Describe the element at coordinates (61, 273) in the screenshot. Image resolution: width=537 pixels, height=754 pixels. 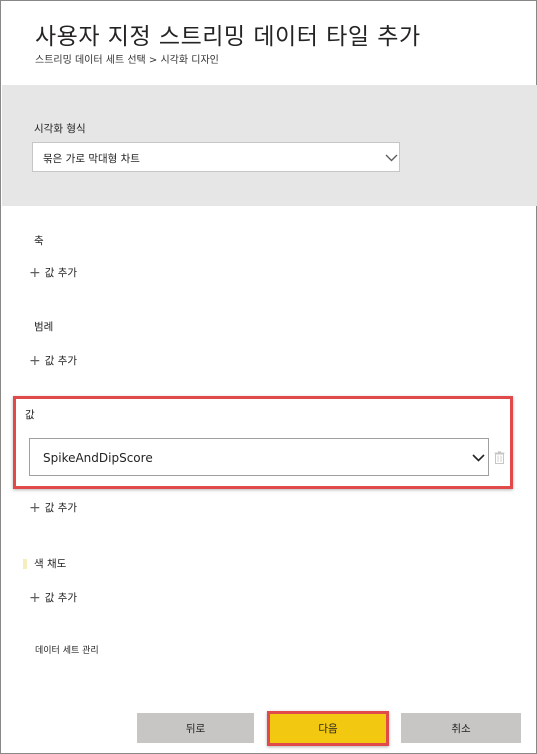
I see `axis-add-value-label: 값 추가` at that location.